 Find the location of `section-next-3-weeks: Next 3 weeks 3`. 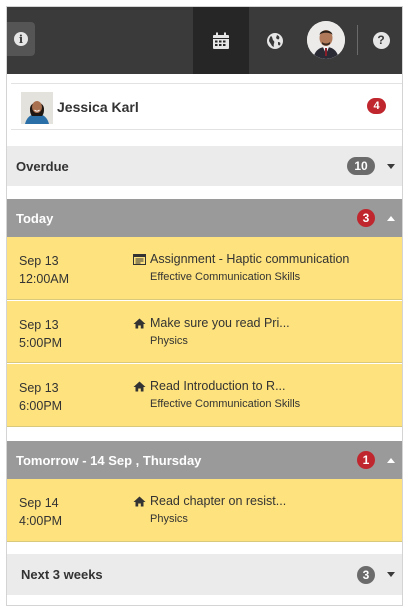

section-next-3-weeks: Next 3 weeks 3 is located at coordinates (204, 574).